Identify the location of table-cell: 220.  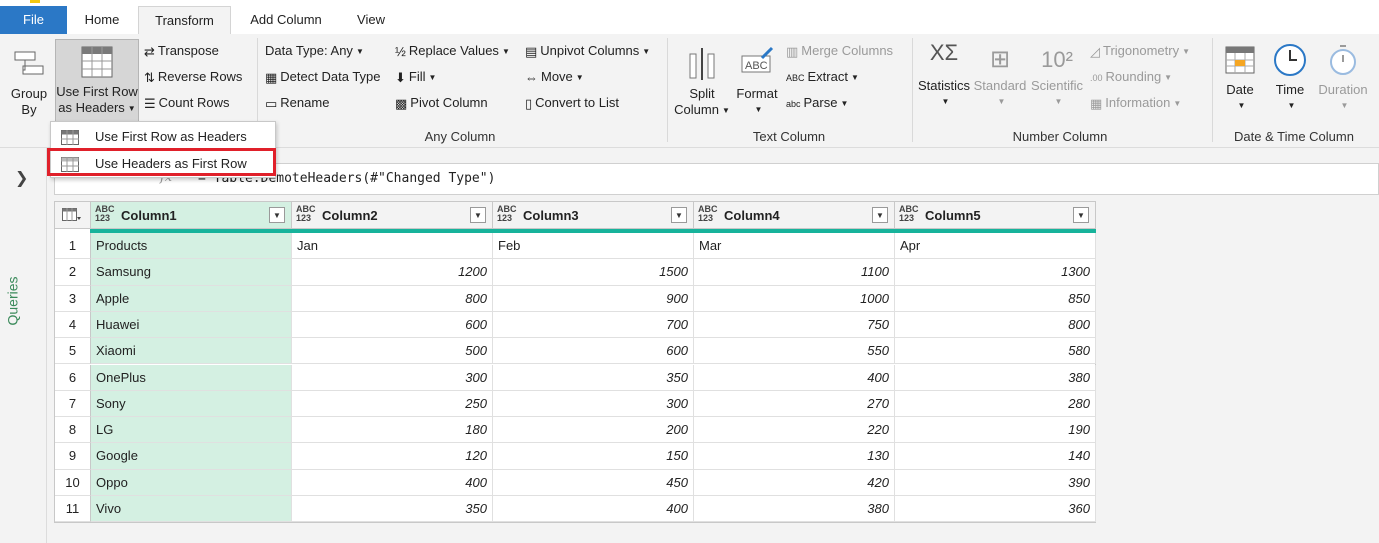
(794, 430).